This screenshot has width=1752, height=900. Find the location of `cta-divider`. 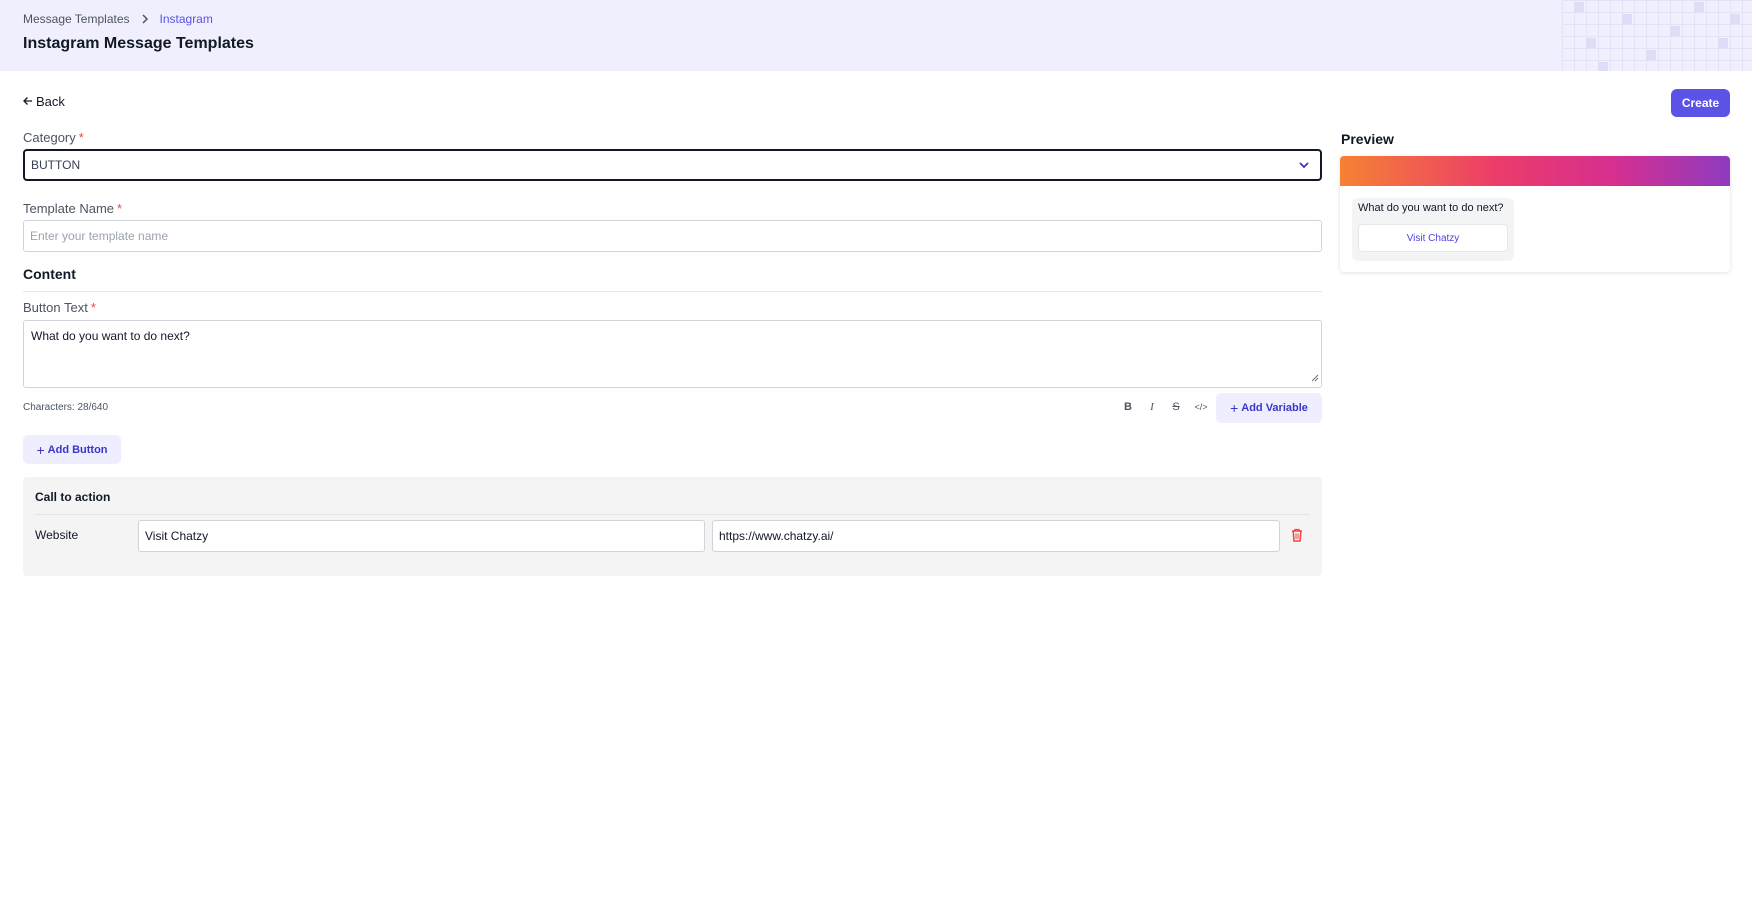

cta-divider is located at coordinates (672, 514).